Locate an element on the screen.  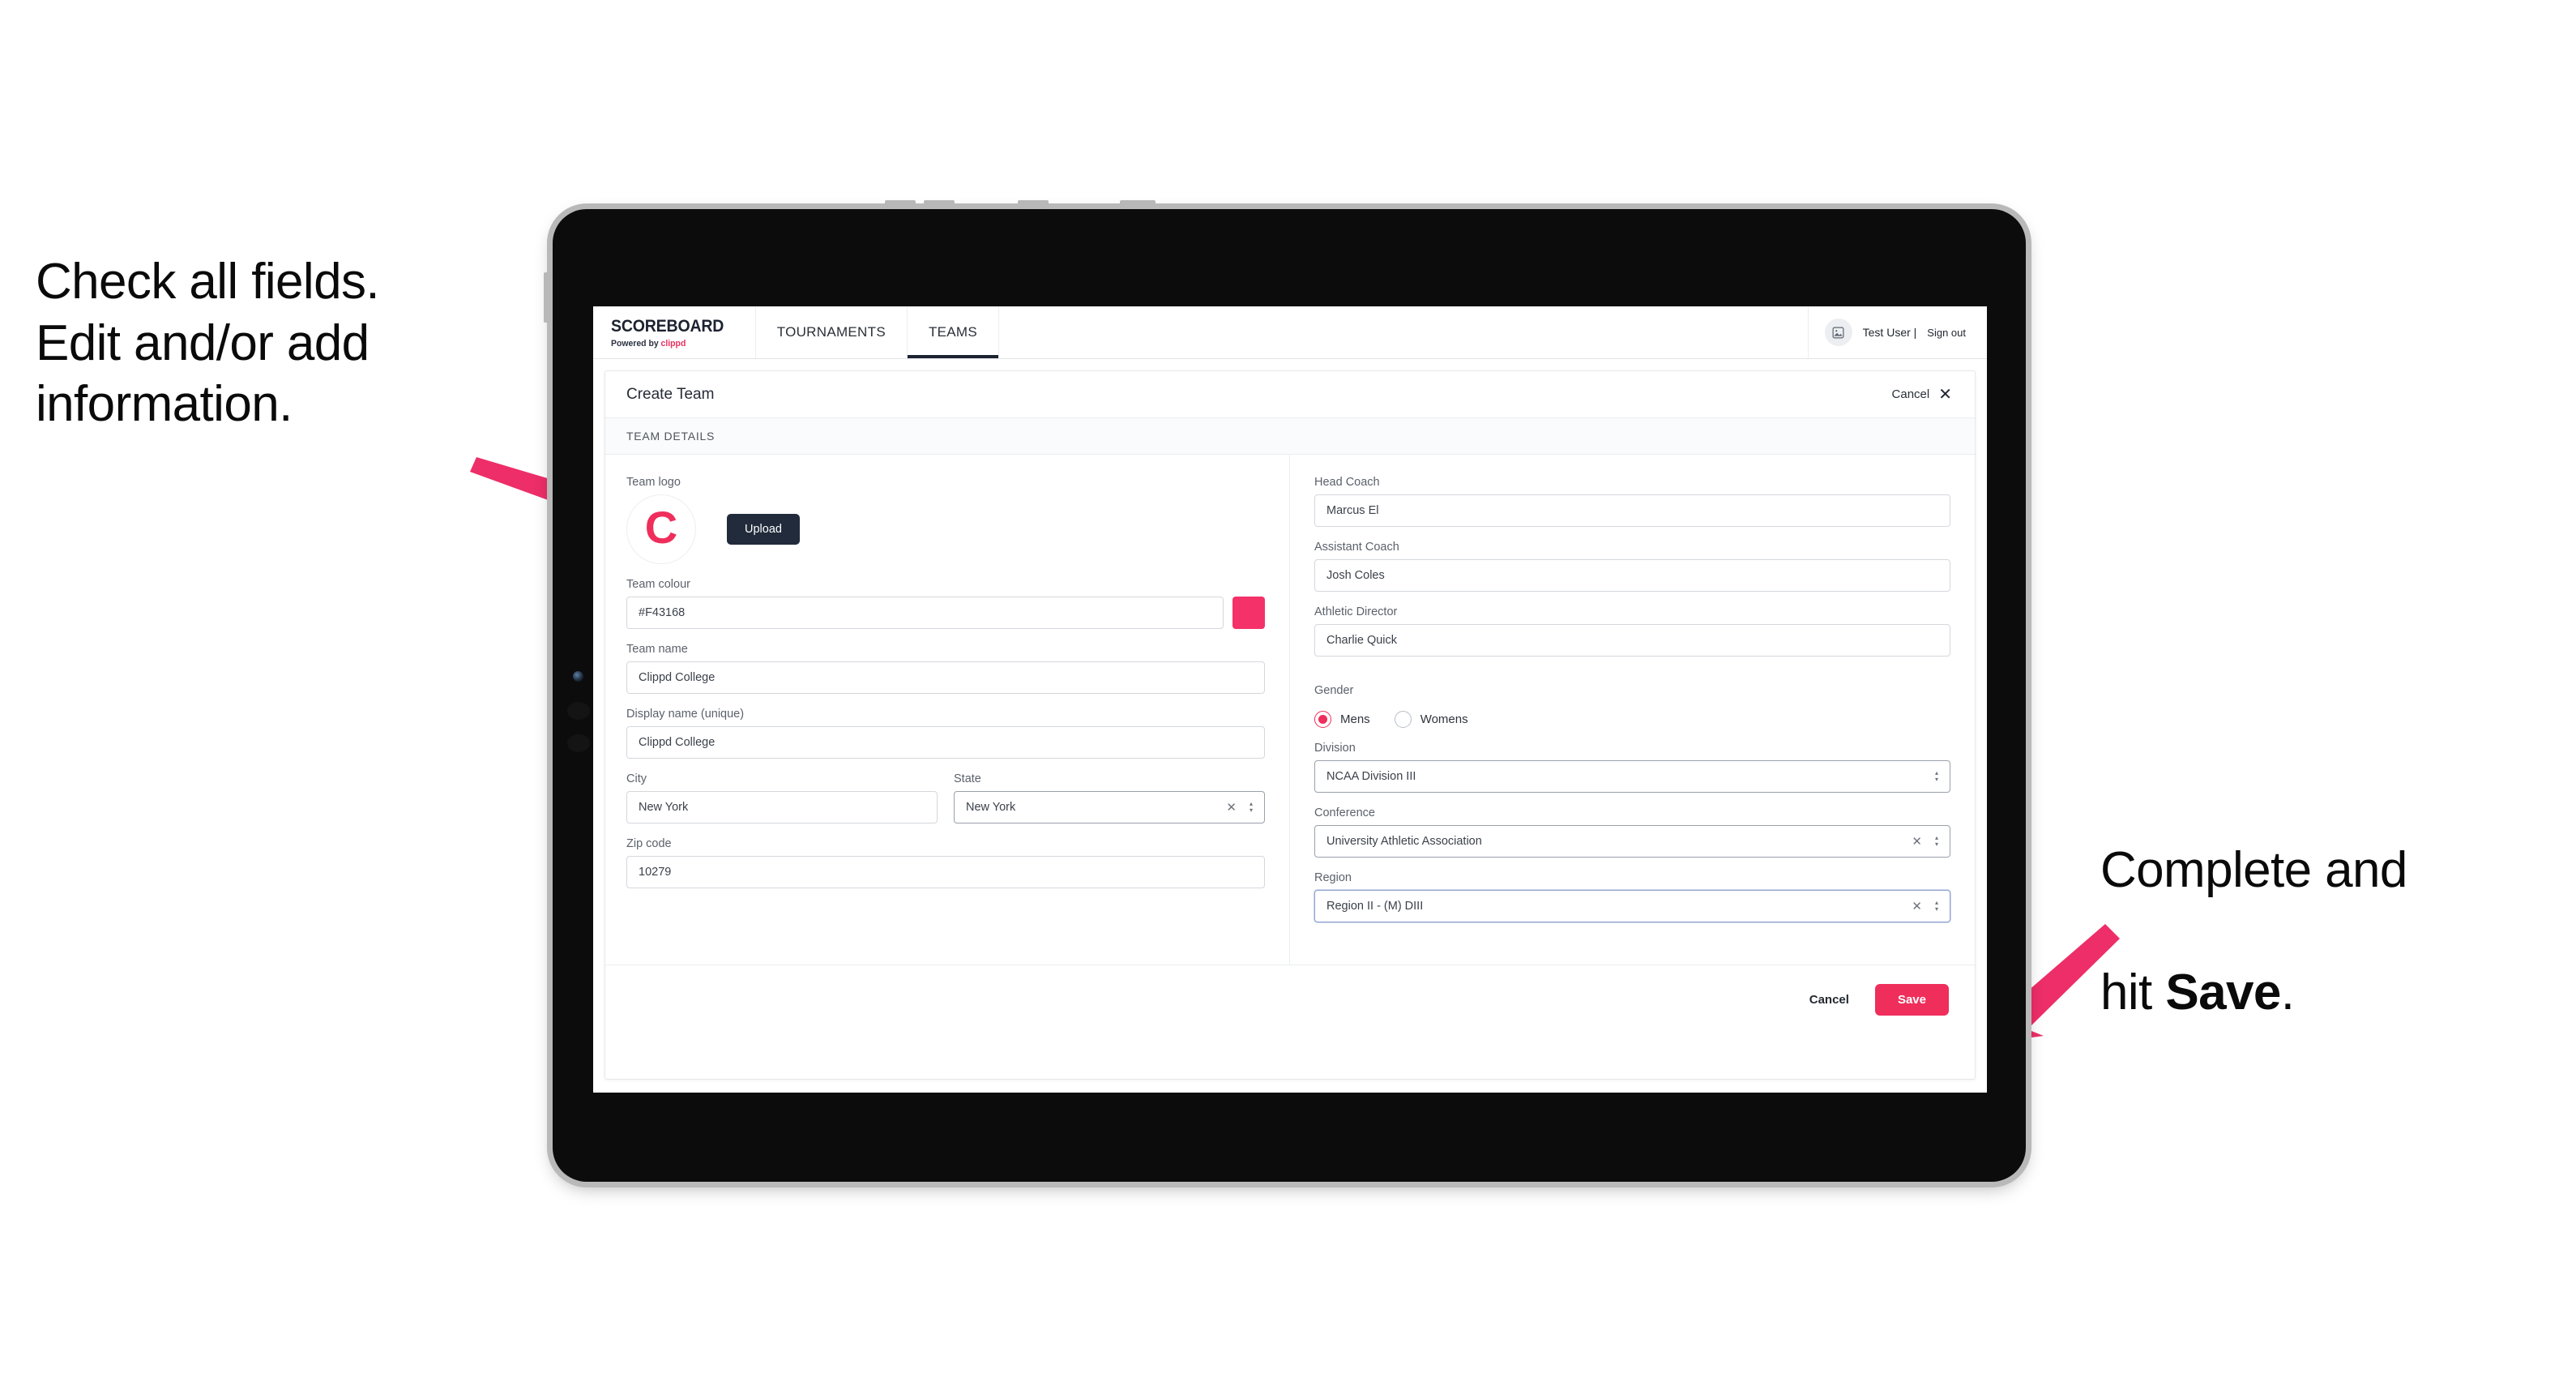
cancel-close-button: Cancel ✕ is located at coordinates (1922, 395).